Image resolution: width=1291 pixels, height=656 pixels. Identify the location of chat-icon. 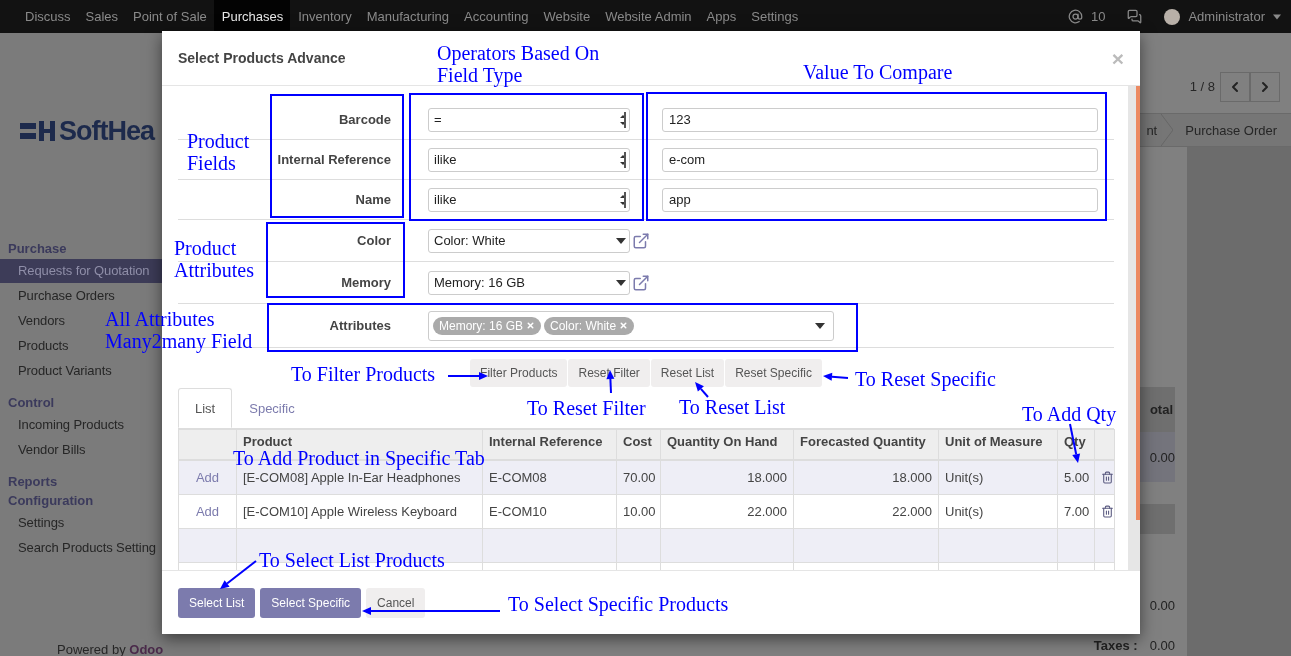
(1135, 16).